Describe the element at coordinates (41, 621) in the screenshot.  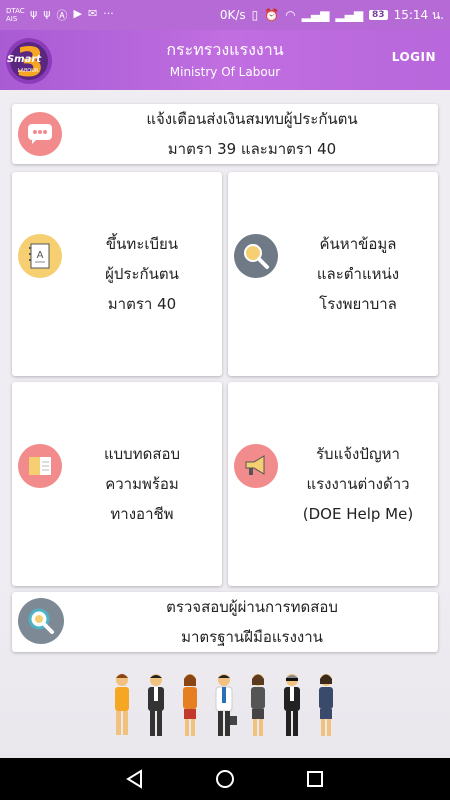
I see `search-check-icon` at that location.